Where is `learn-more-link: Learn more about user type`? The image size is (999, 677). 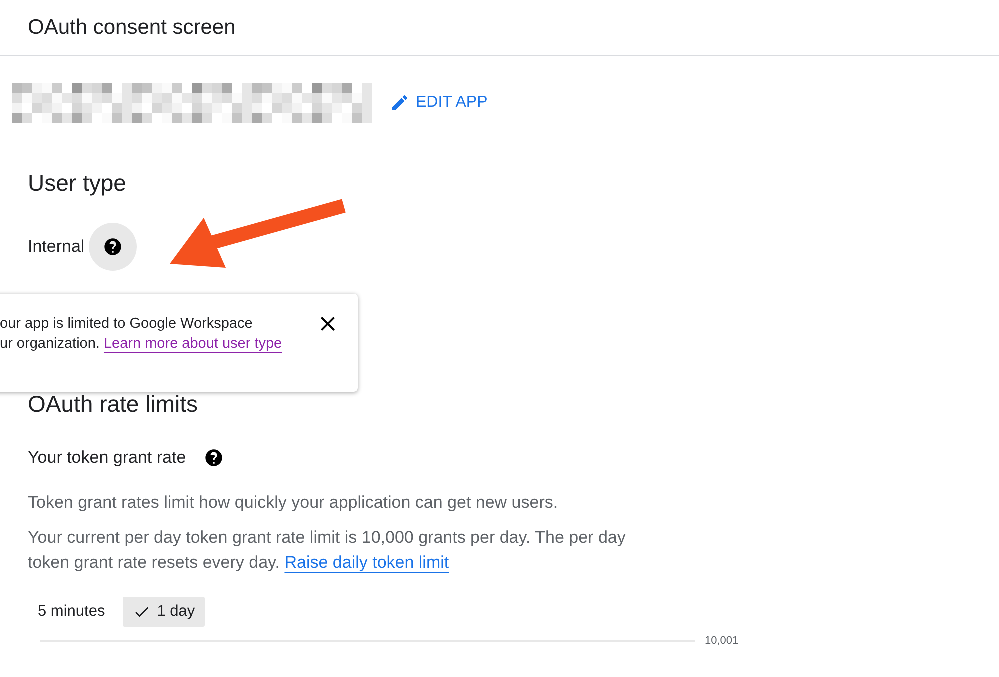
learn-more-link: Learn more about user type is located at coordinates (193, 344).